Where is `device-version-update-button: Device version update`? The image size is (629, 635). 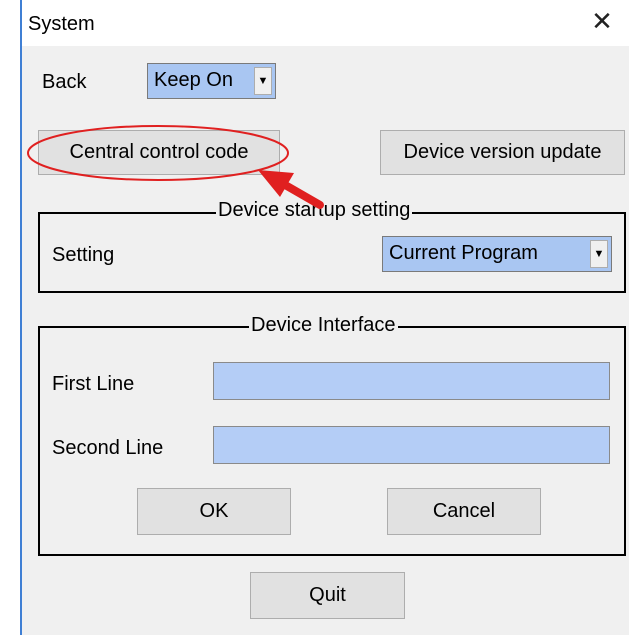 device-version-update-button: Device version update is located at coordinates (502, 152).